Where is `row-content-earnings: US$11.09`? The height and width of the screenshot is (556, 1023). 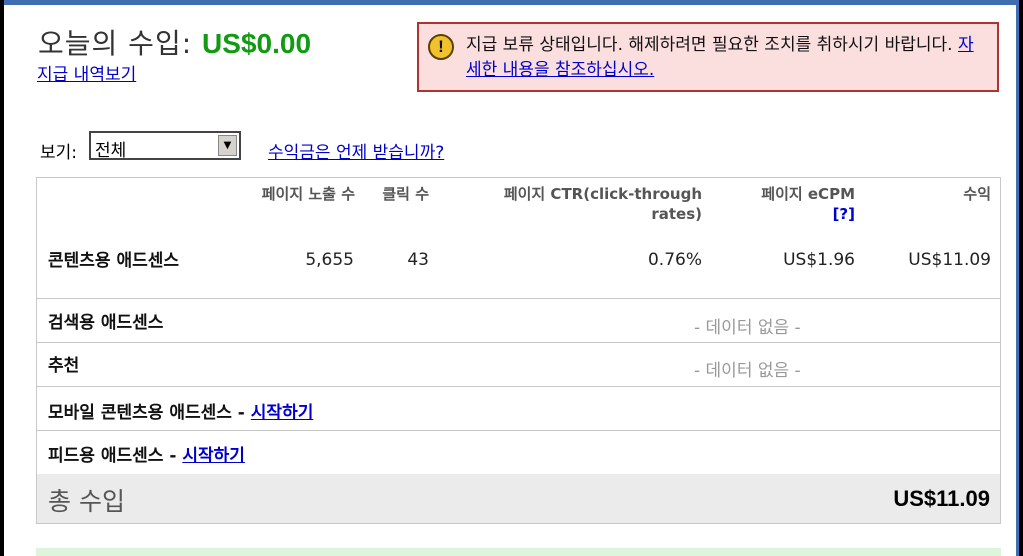
row-content-earnings: US$11.09 is located at coordinates (949, 260).